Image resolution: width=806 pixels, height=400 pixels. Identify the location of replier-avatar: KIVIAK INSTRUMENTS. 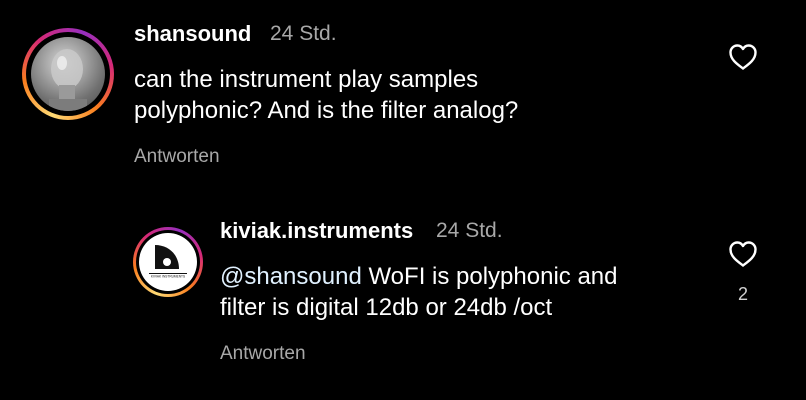
(168, 262).